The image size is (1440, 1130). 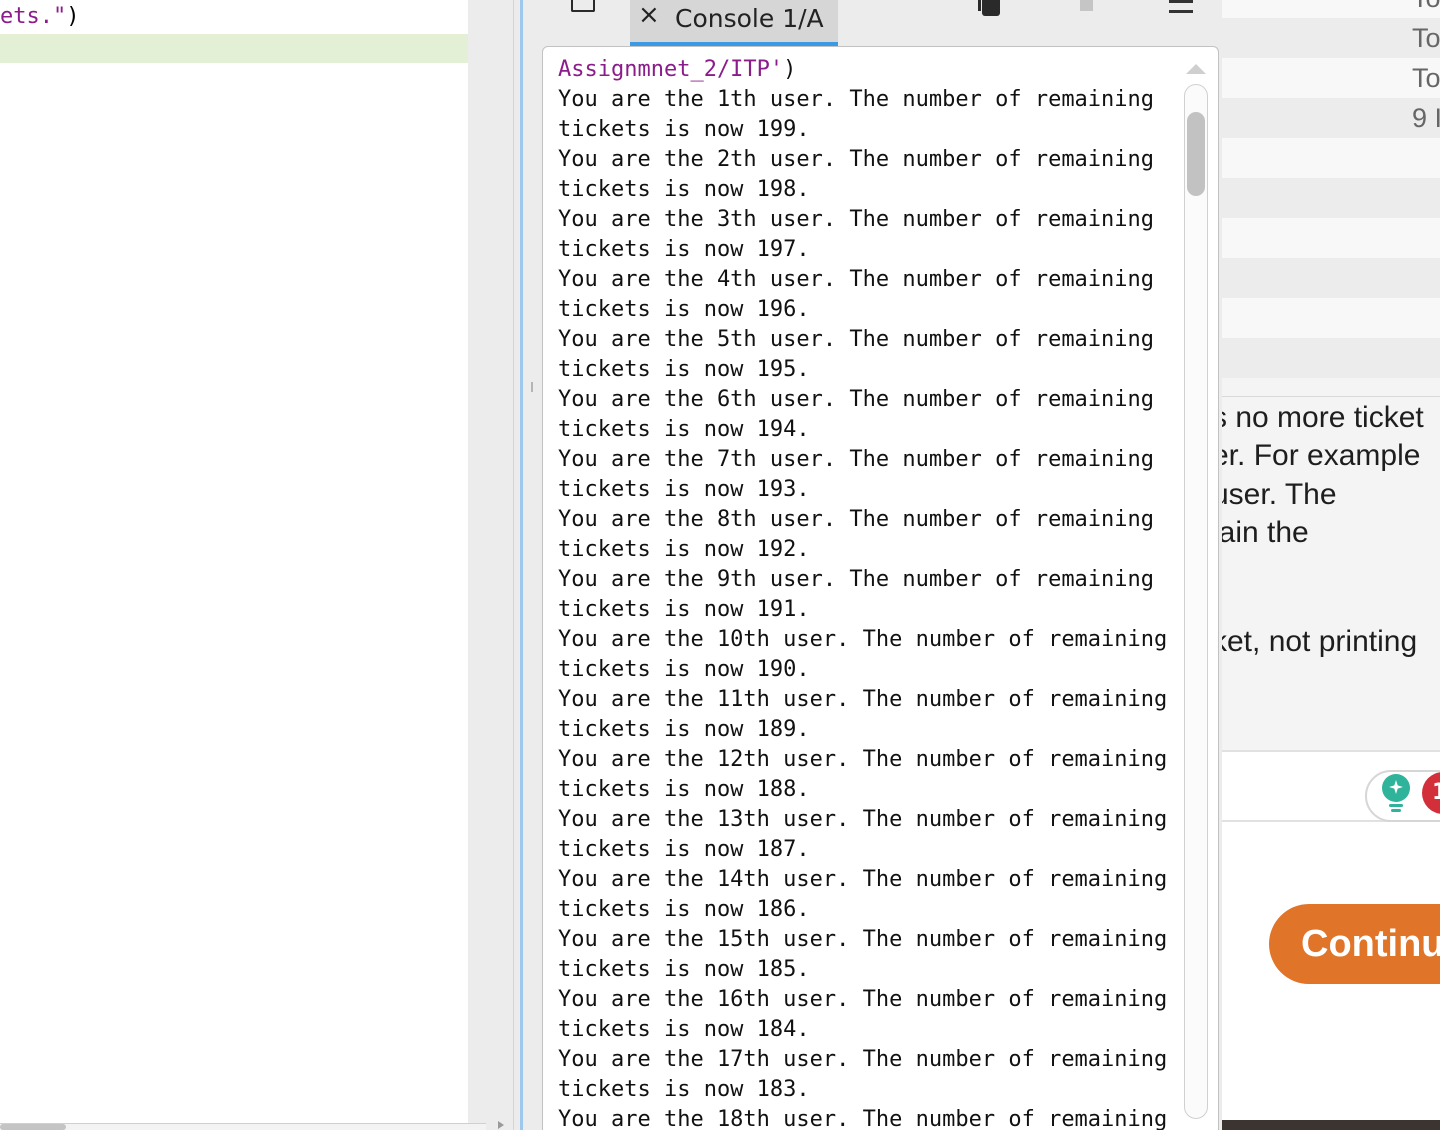 What do you see at coordinates (1196, 69) in the screenshot?
I see `scroll-up-arrow-icon` at bounding box center [1196, 69].